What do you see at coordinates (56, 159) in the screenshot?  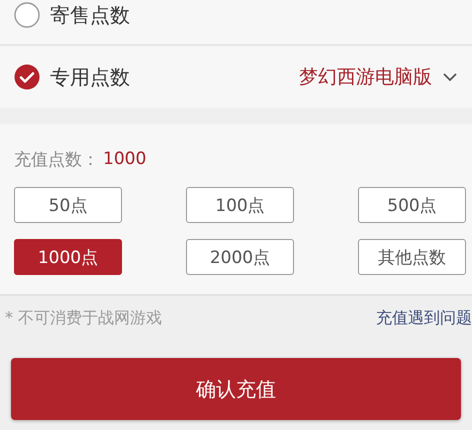 I see `amount-label: 充值点数：` at bounding box center [56, 159].